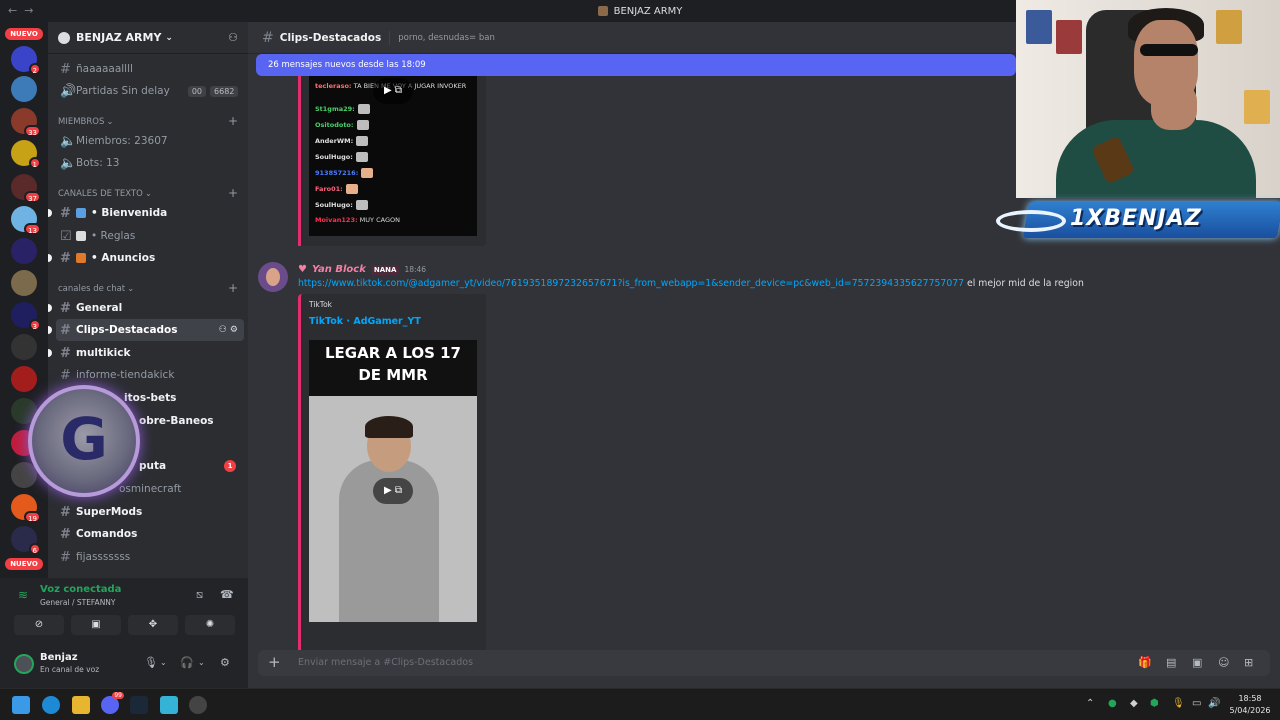  I want to click on voice-channel: General / STEFANNY, so click(78, 602).